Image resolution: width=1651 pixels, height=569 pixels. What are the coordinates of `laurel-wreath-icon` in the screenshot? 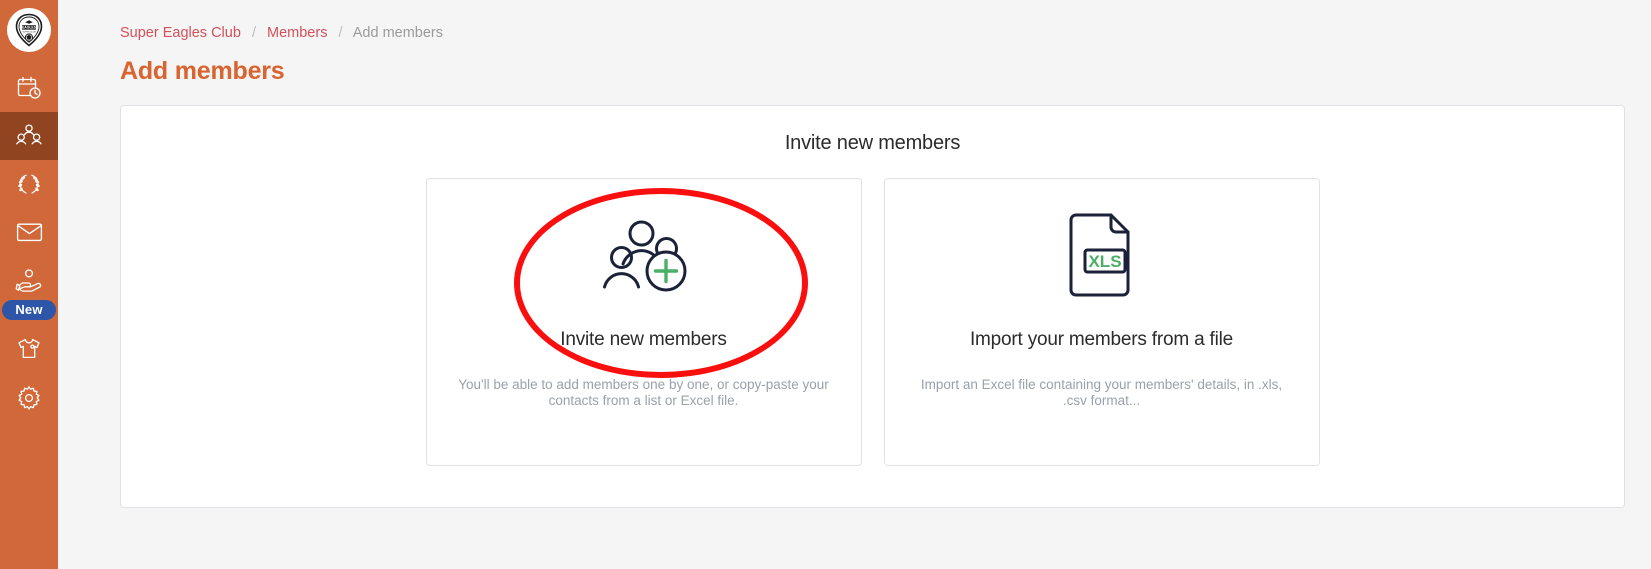 It's located at (29, 184).